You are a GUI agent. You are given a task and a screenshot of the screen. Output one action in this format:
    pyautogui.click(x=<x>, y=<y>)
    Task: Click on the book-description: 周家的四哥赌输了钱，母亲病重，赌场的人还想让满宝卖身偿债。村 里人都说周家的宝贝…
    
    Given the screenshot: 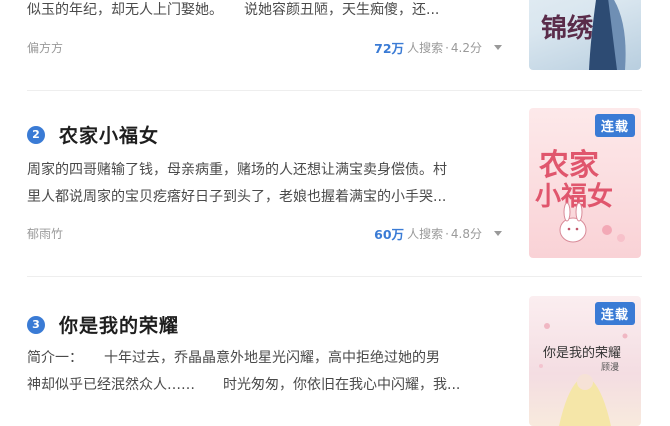 What is the action you would take?
    pyautogui.click(x=262, y=184)
    